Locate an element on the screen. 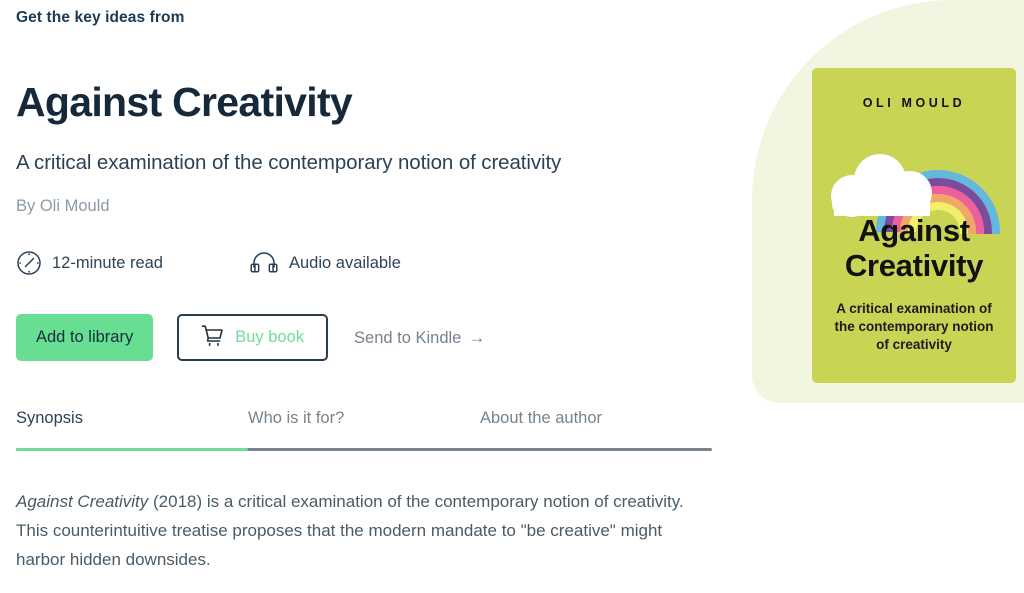 The image size is (1024, 593). tab-who-is-it-for: Who is it for? is located at coordinates (296, 418).